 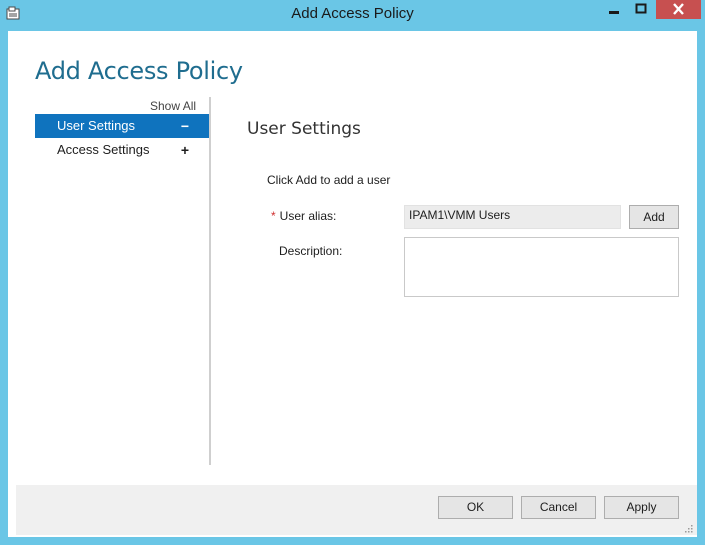 What do you see at coordinates (512, 217) in the screenshot?
I see `user-alias-field: IPAM1\VMM Users` at bounding box center [512, 217].